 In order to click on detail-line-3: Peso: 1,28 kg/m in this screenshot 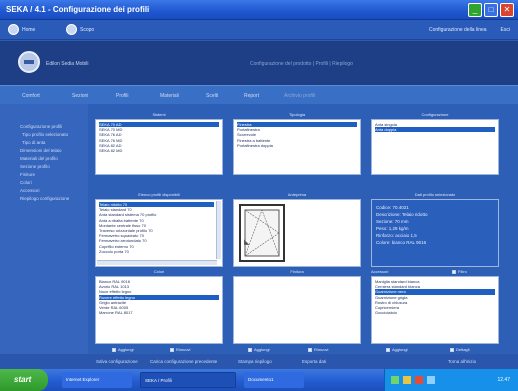, I will do `click(392, 228)`.